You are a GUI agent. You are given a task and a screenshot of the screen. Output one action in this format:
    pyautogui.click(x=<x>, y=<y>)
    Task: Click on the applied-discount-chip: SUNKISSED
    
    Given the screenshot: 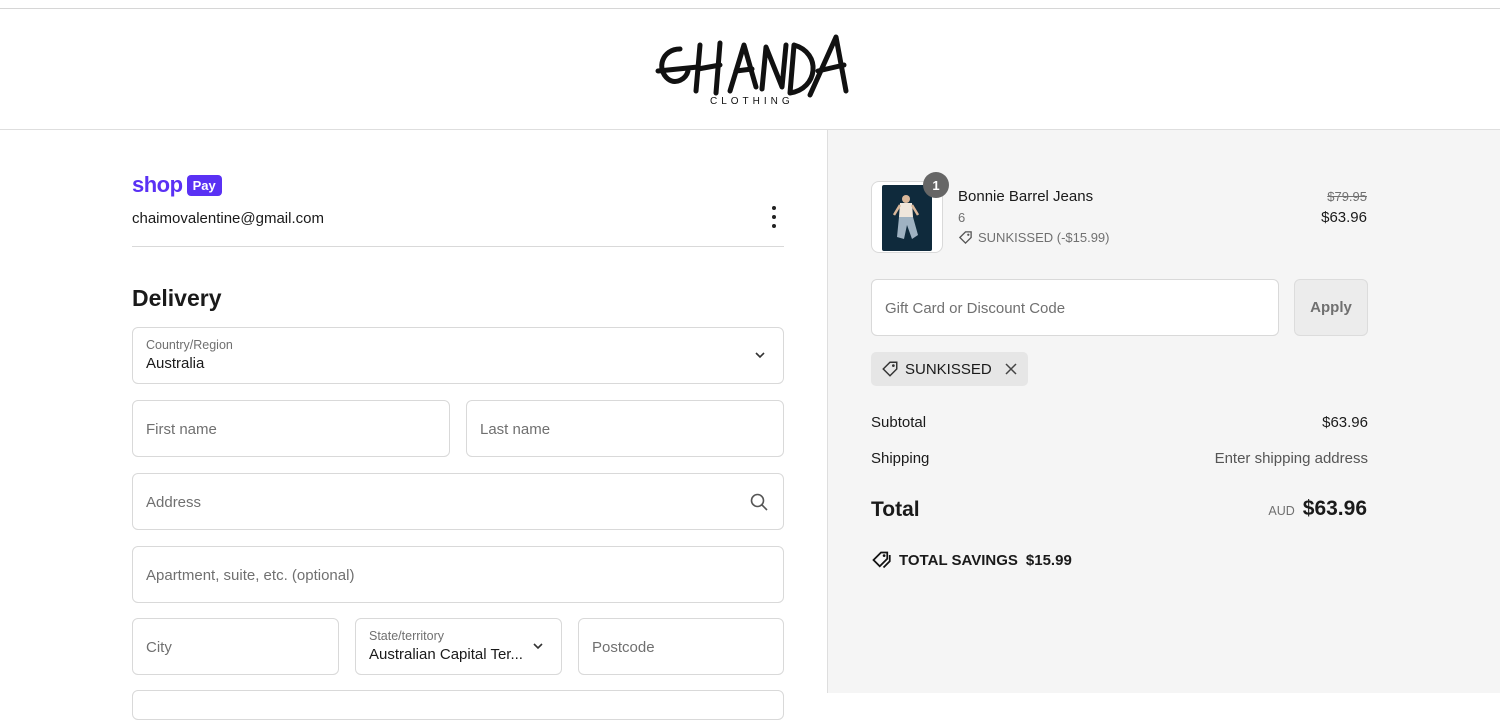 What is the action you would take?
    pyautogui.click(x=949, y=369)
    